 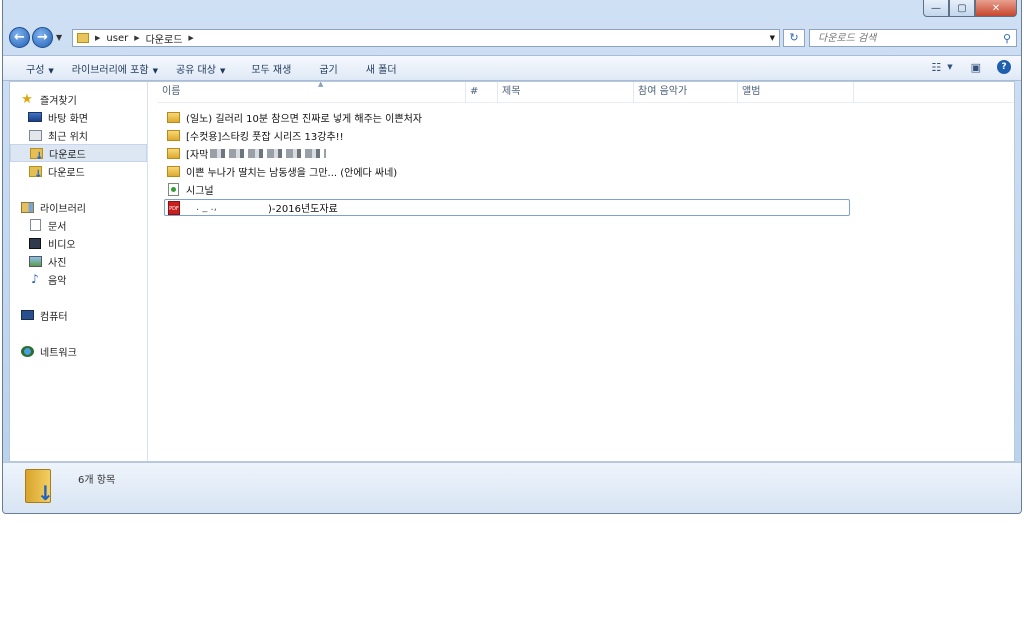 I want to click on sidebar-item-label: 문서, so click(x=57, y=227).